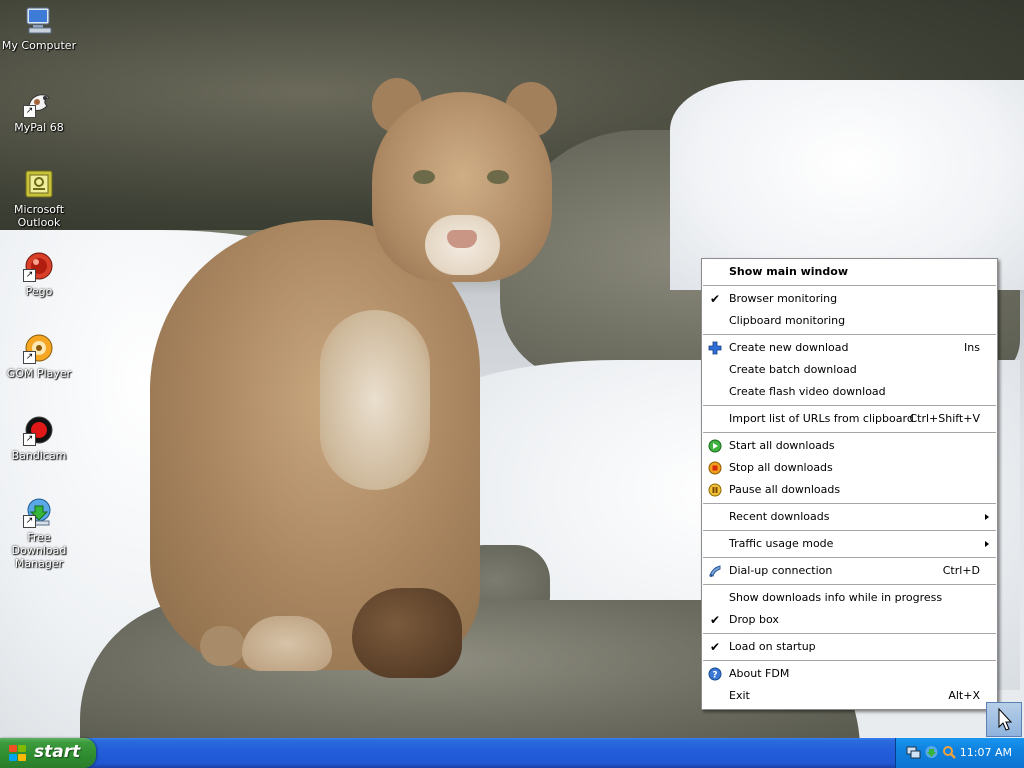 The width and height of the screenshot is (1024, 768). I want to click on search-icon, so click(949, 752).